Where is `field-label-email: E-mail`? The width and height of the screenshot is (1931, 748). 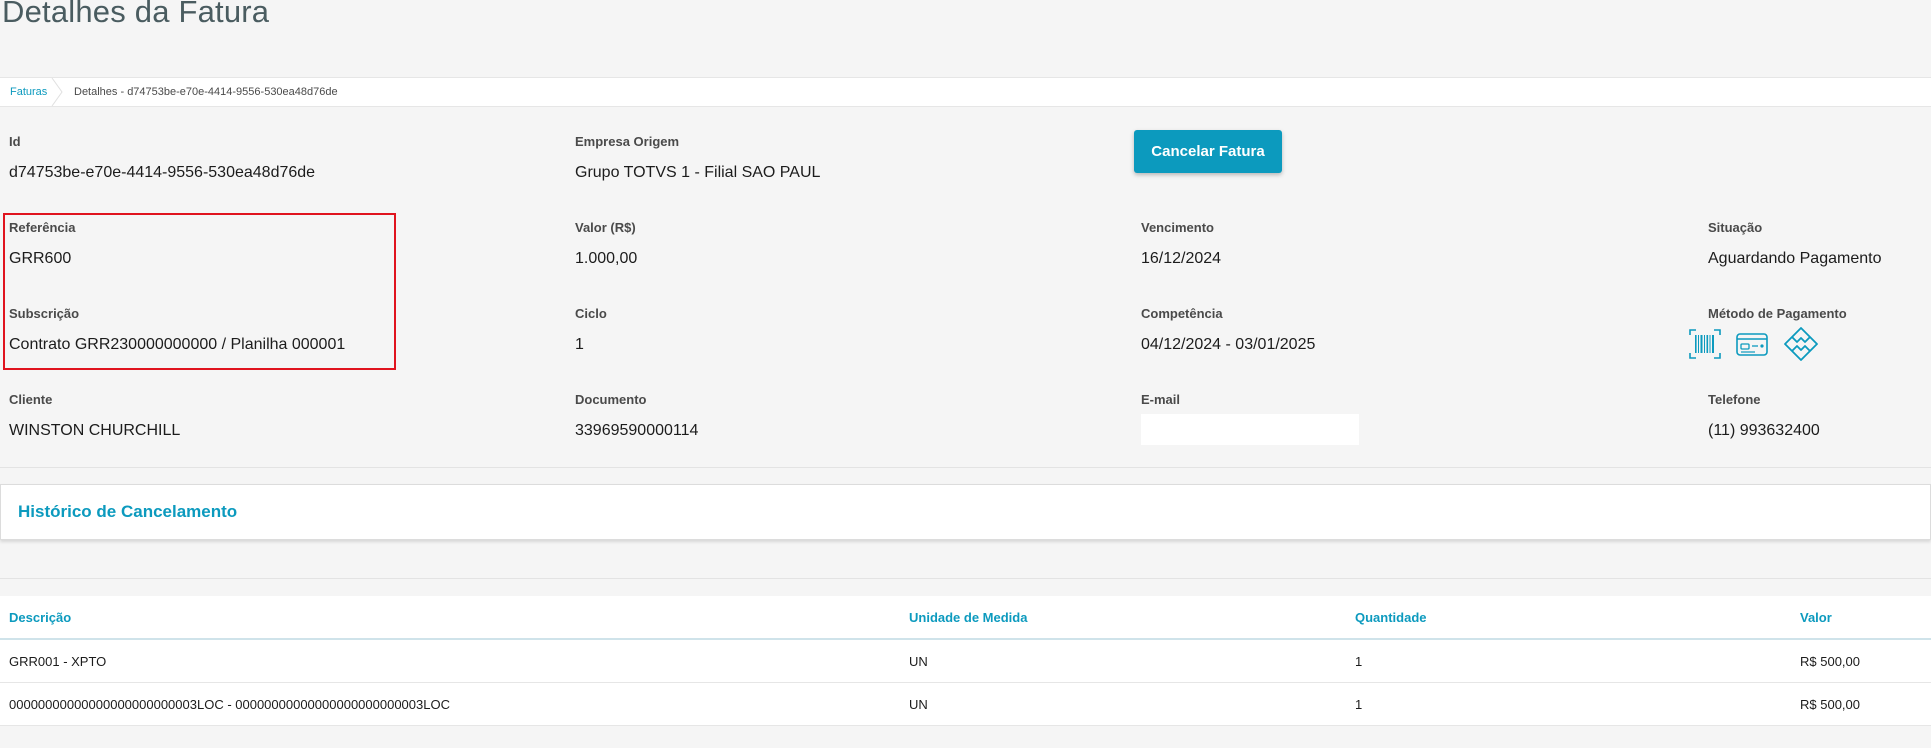 field-label-email: E-mail is located at coordinates (1161, 399).